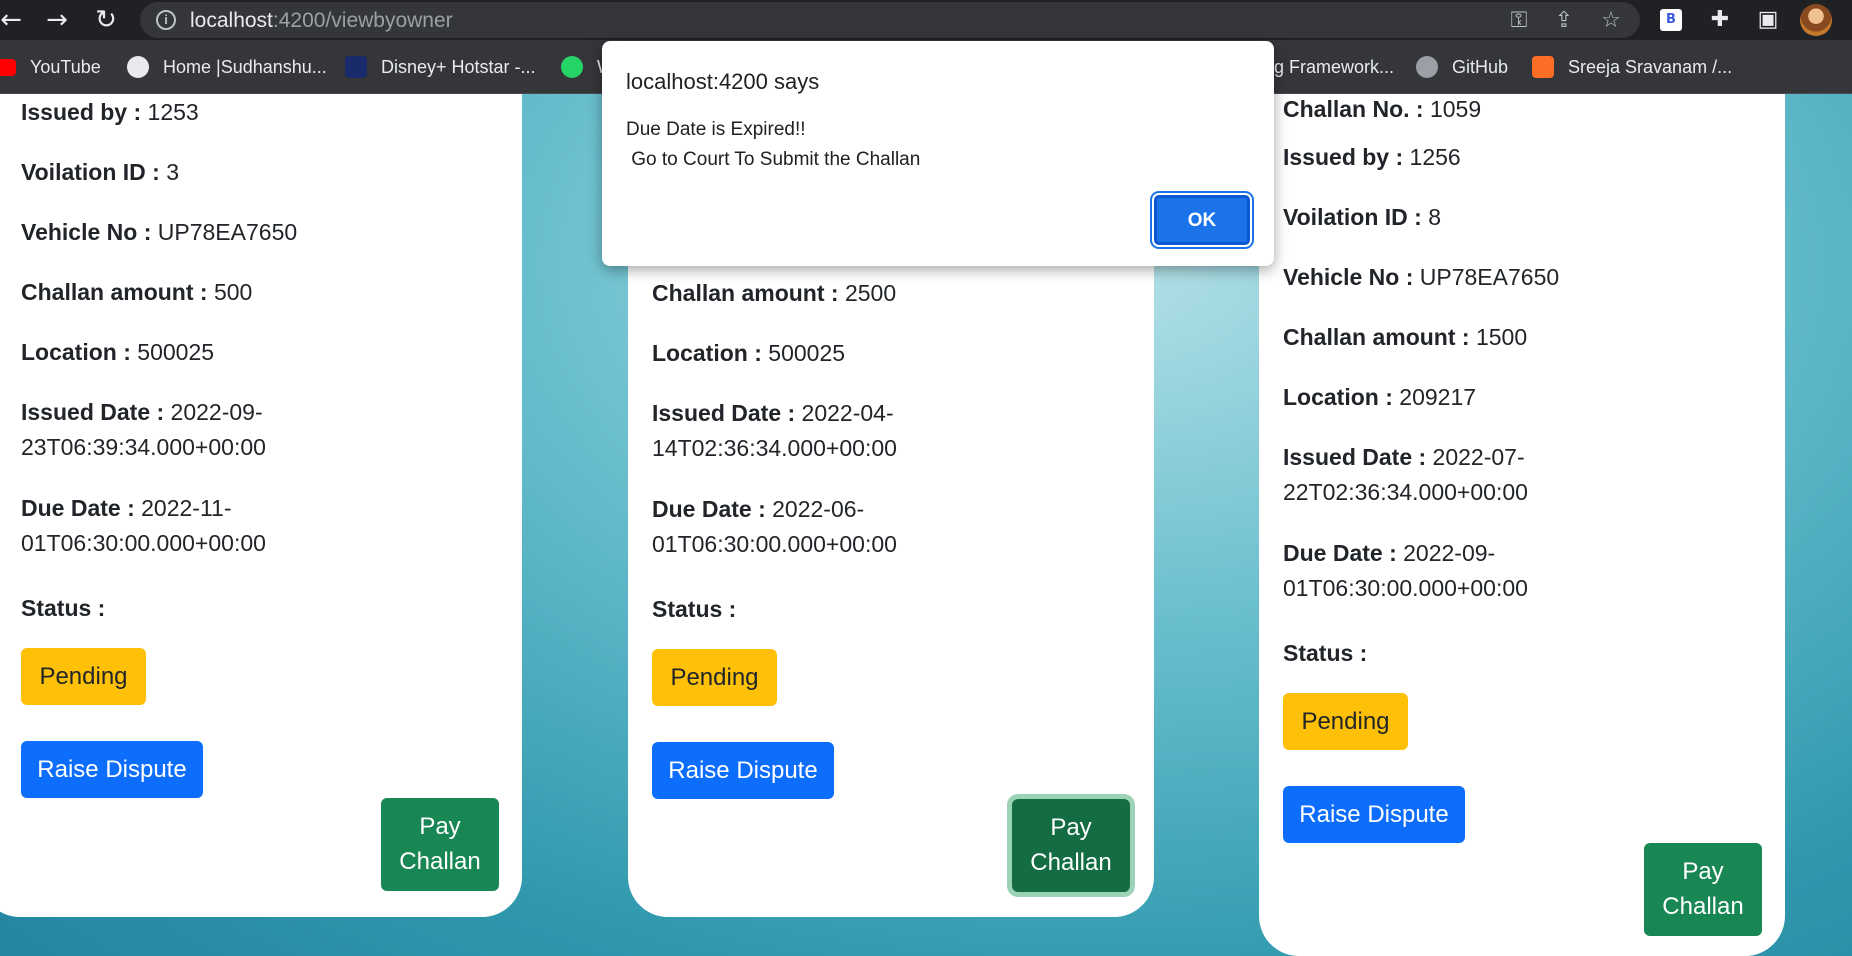  I want to click on key-icon: ⚿, so click(1519, 21).